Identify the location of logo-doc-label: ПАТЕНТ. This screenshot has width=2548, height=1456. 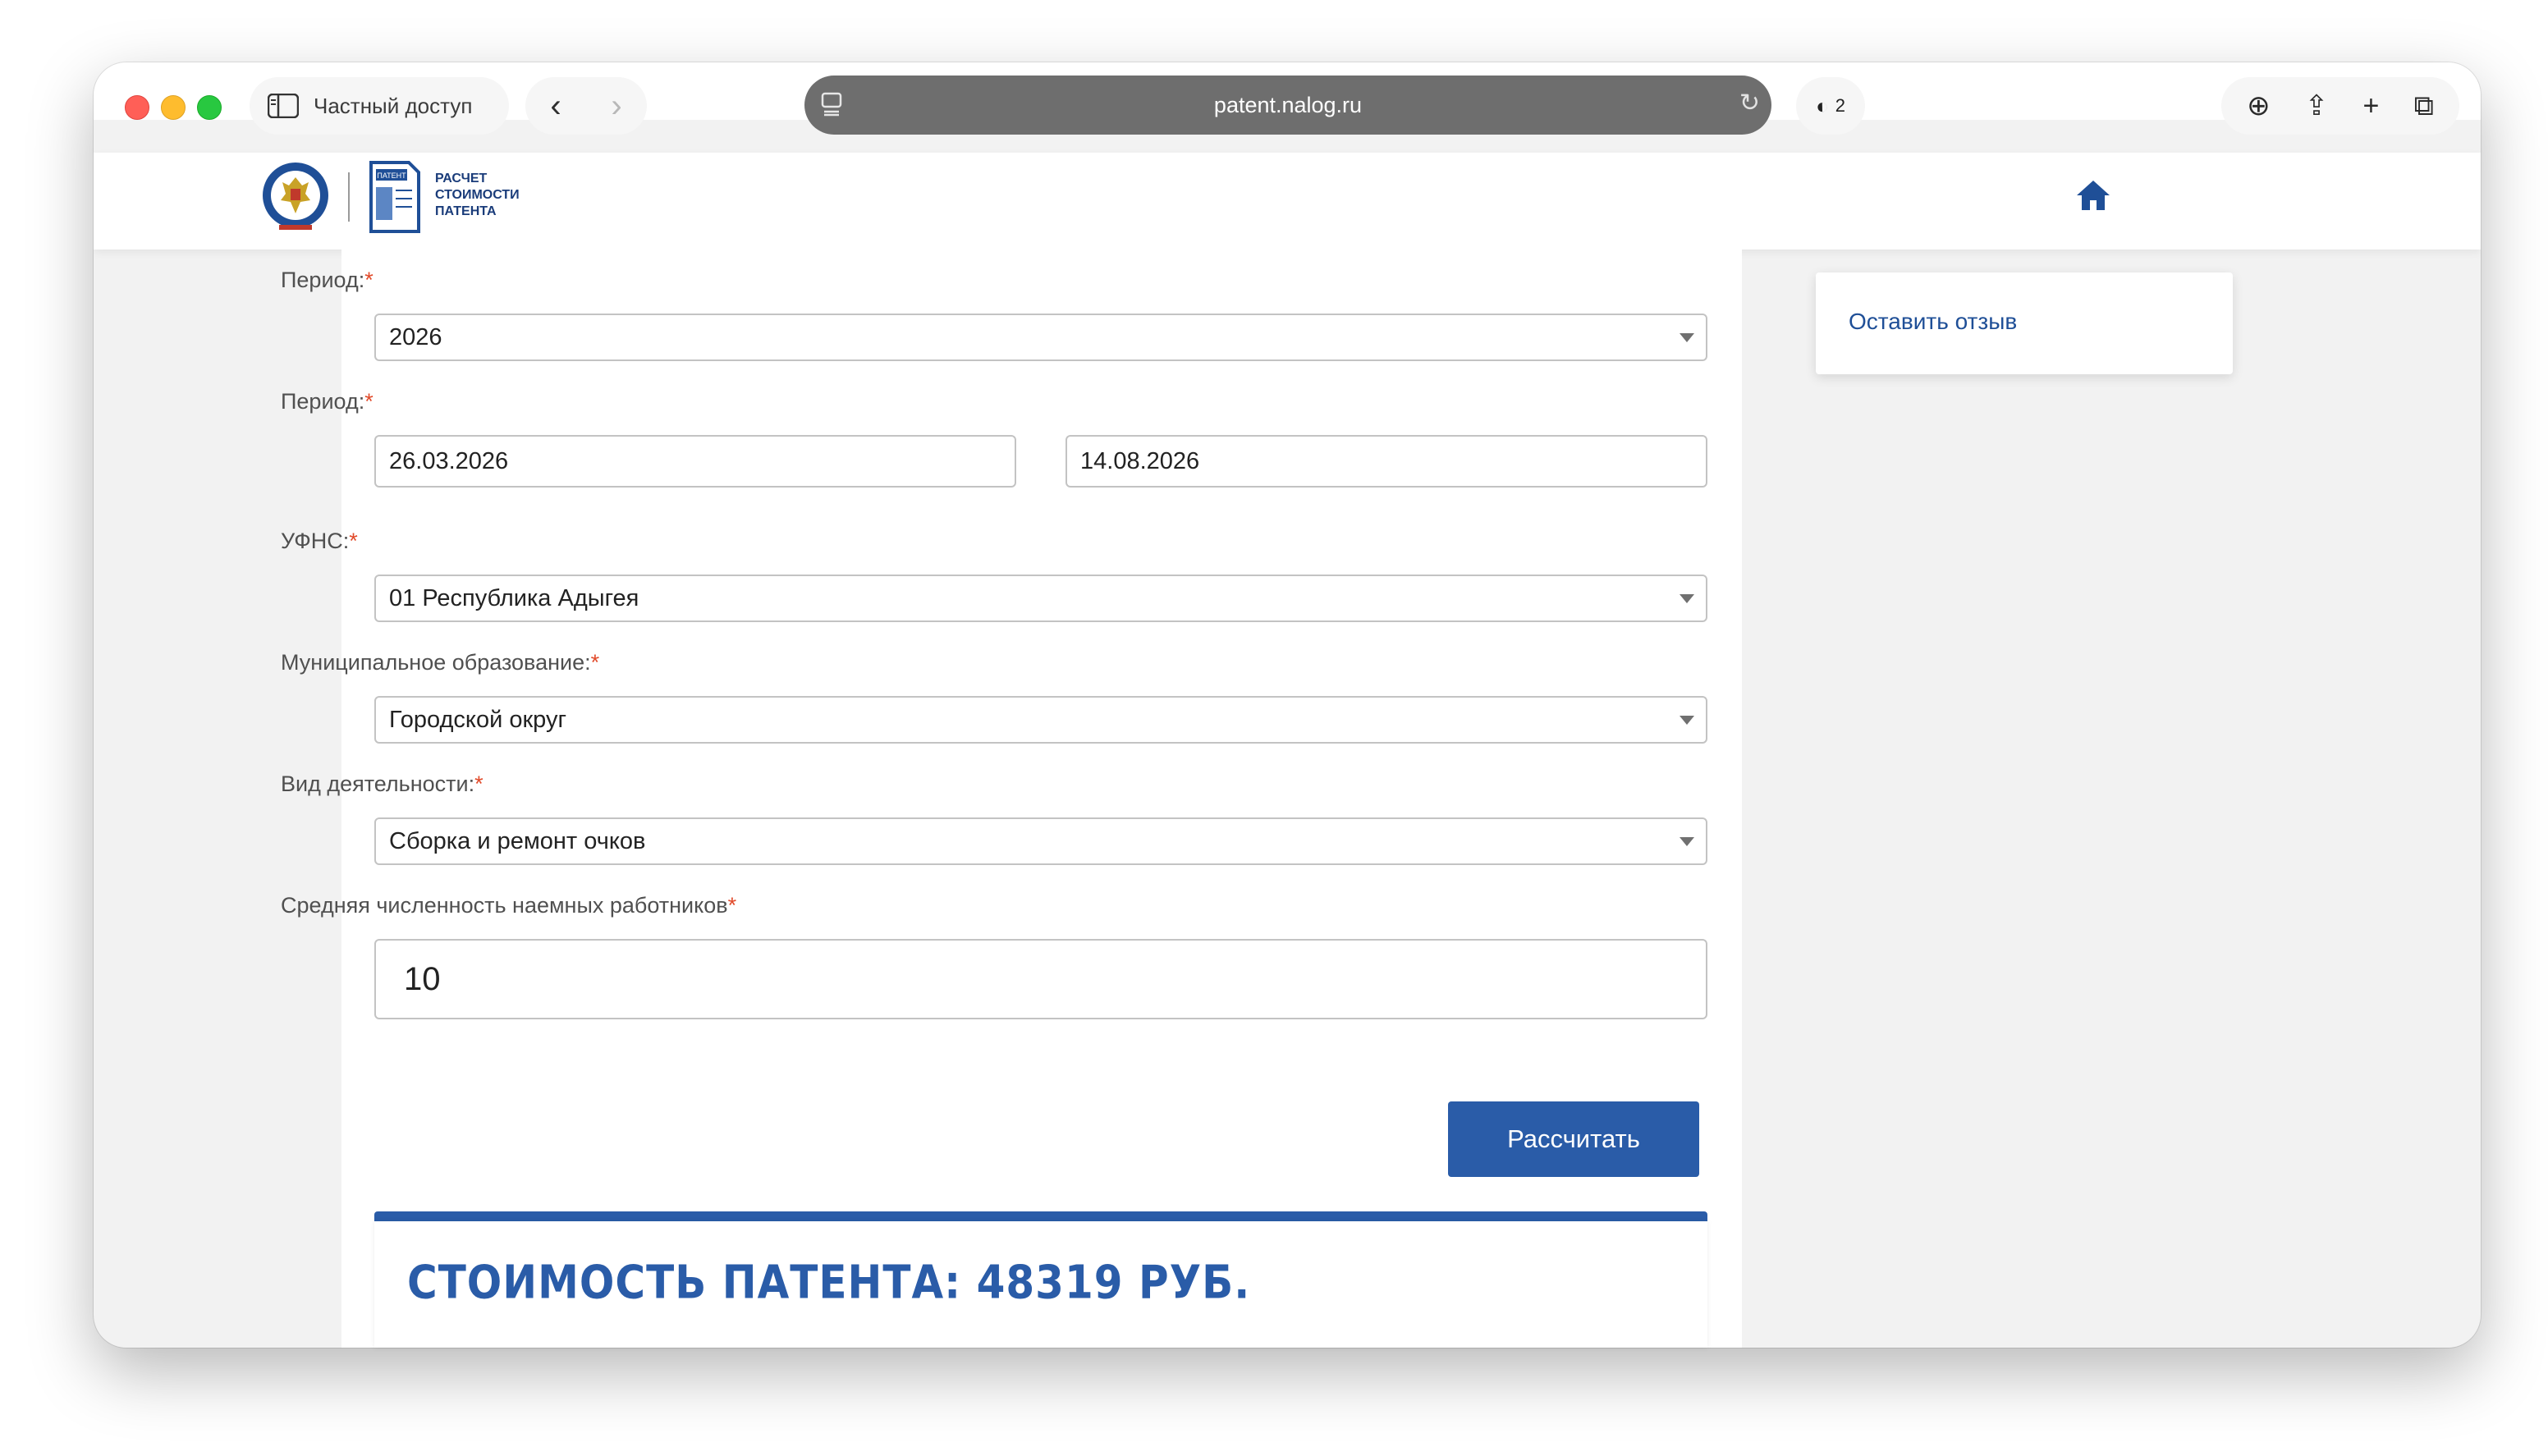
(391, 176).